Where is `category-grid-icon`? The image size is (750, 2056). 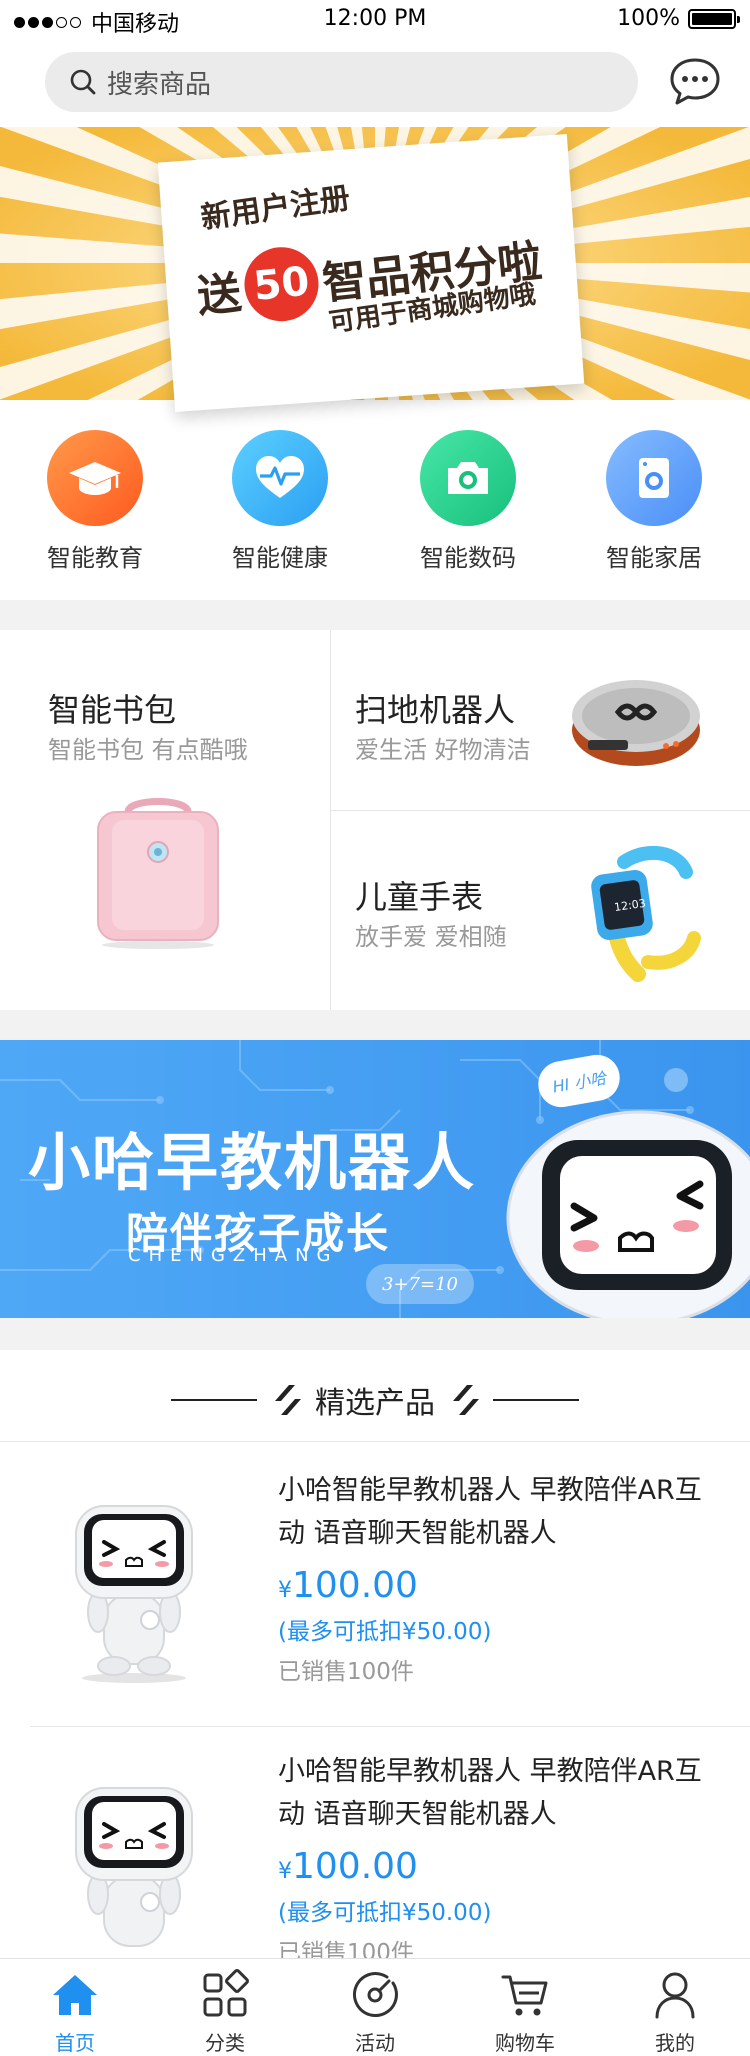
category-grid-icon is located at coordinates (226, 1993).